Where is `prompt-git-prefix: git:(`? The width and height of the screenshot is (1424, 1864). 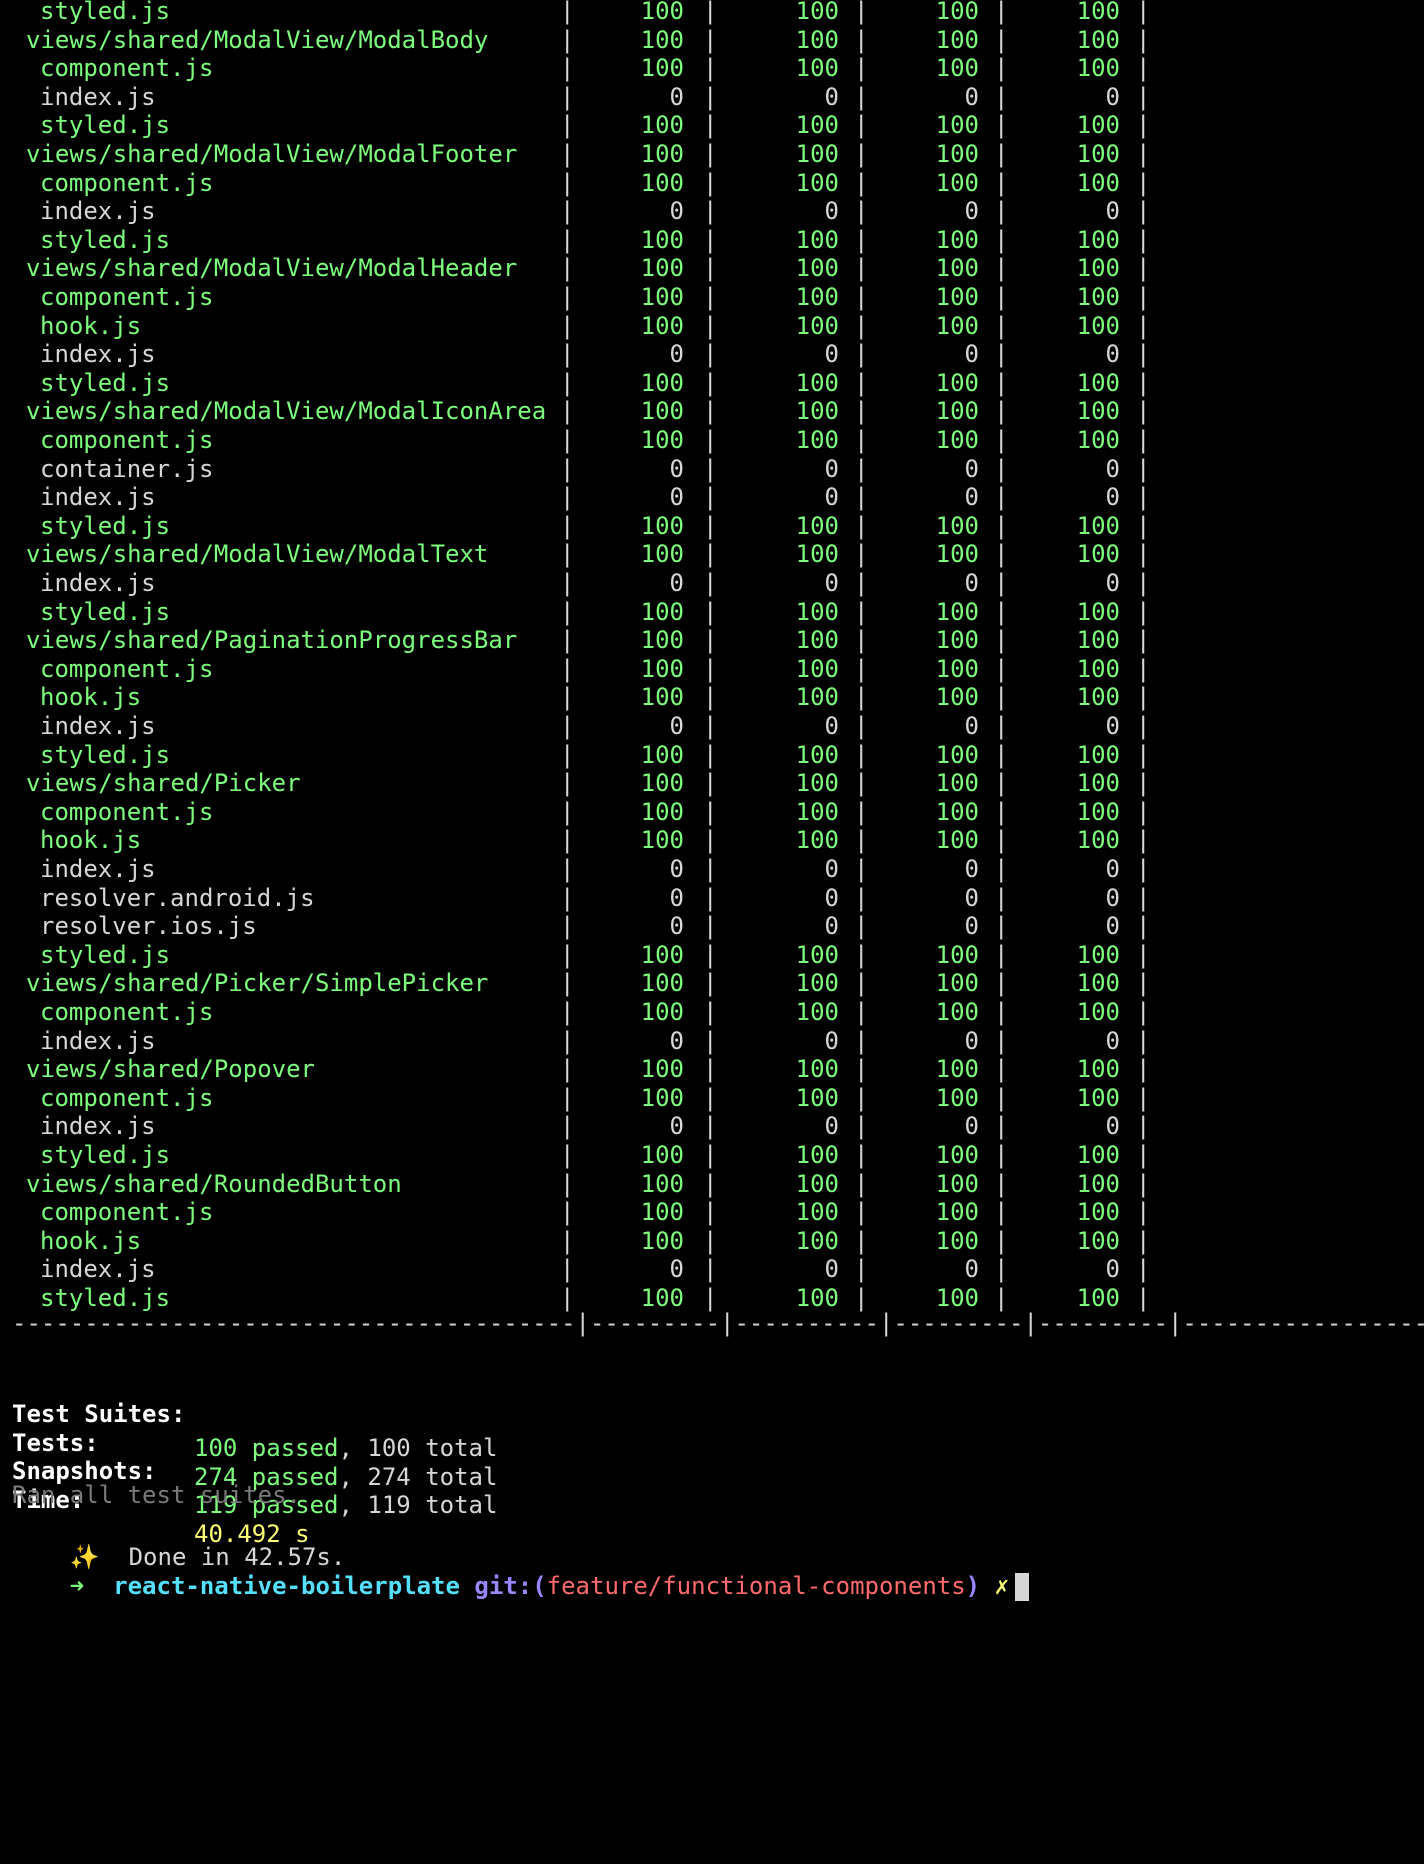 prompt-git-prefix: git:( is located at coordinates (510, 1586).